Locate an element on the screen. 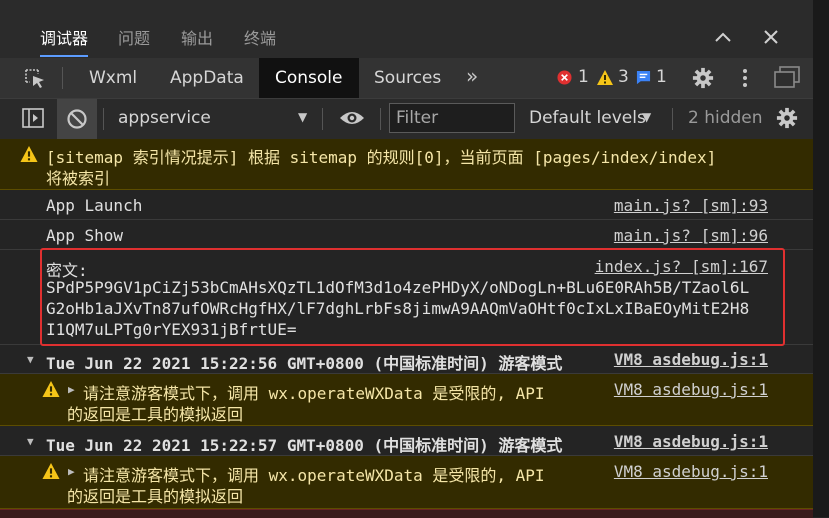 This screenshot has height=518, width=829. context-value: appservice is located at coordinates (164, 118).